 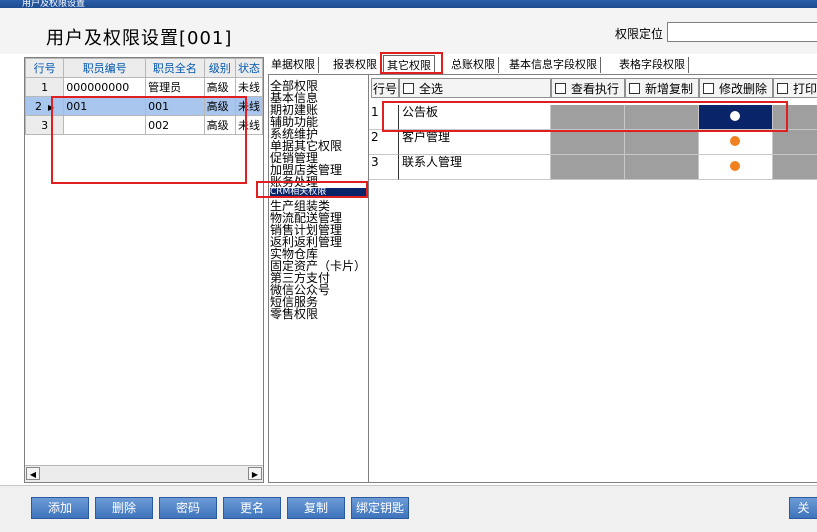 I want to click on print-checkbox, so click(x=782, y=88).